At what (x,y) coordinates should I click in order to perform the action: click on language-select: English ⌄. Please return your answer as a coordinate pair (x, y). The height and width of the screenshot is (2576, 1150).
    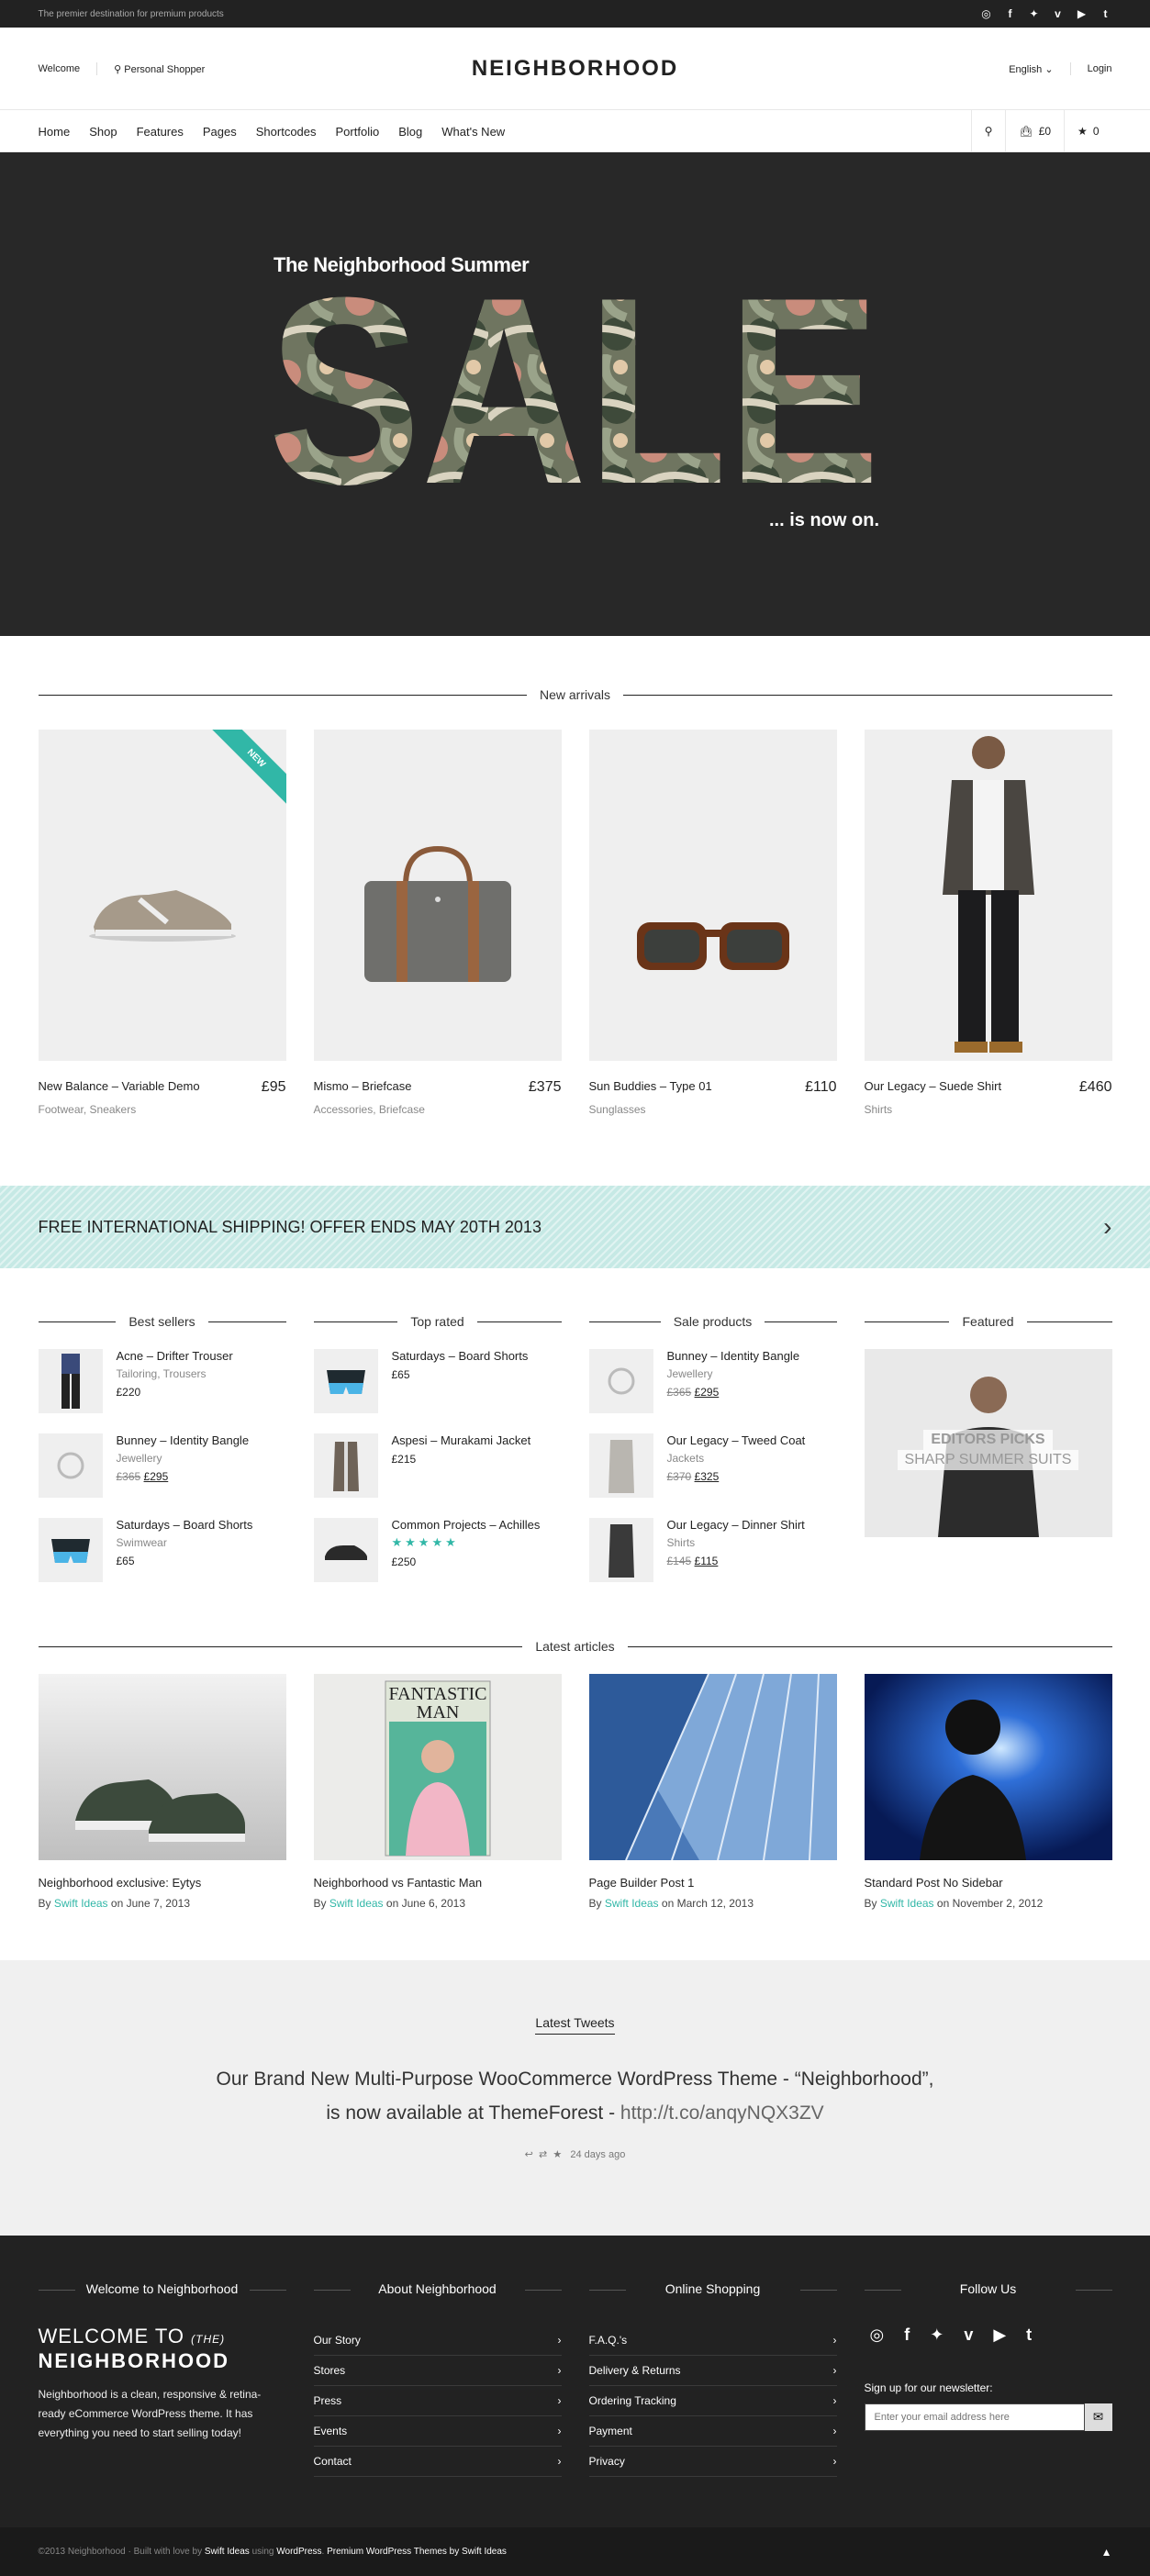
    Looking at the image, I should click on (1031, 69).